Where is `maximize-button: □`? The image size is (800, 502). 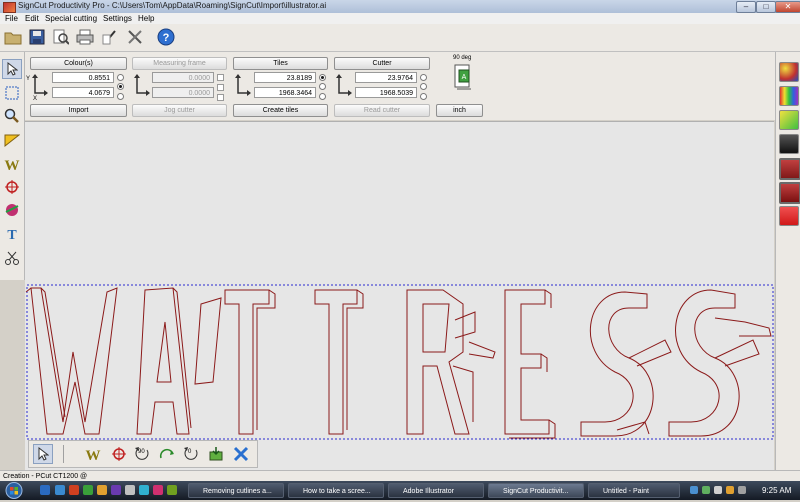 maximize-button: □ is located at coordinates (766, 7).